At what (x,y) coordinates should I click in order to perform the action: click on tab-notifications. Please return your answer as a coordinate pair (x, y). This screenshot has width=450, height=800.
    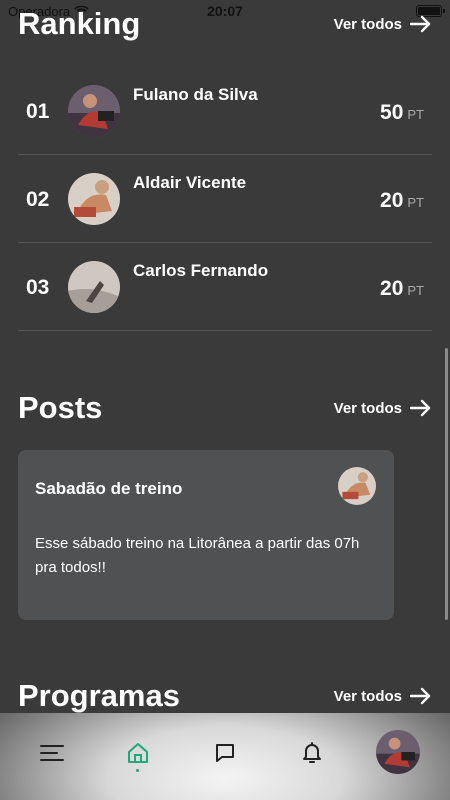
    Looking at the image, I should click on (312, 753).